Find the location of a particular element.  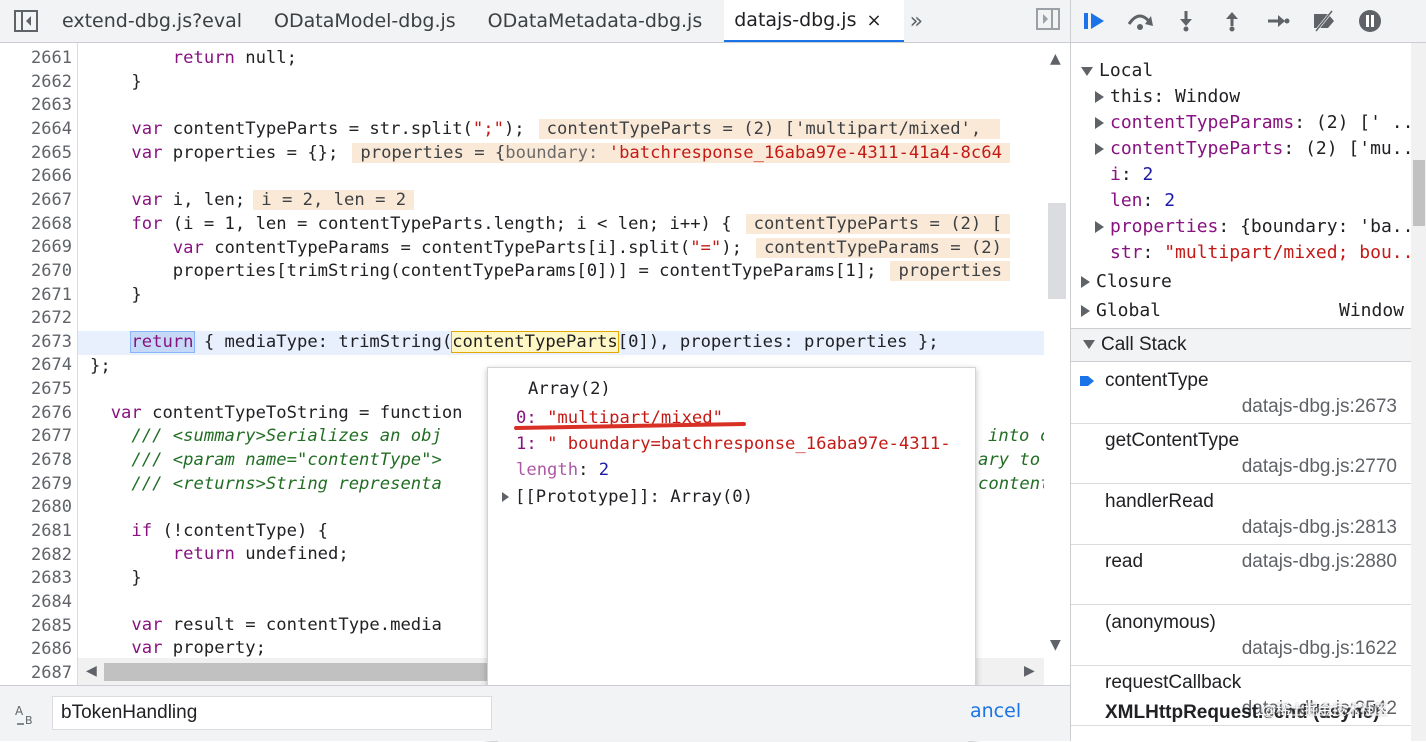

deactivate-breakpoints-icon is located at coordinates (1324, 21).